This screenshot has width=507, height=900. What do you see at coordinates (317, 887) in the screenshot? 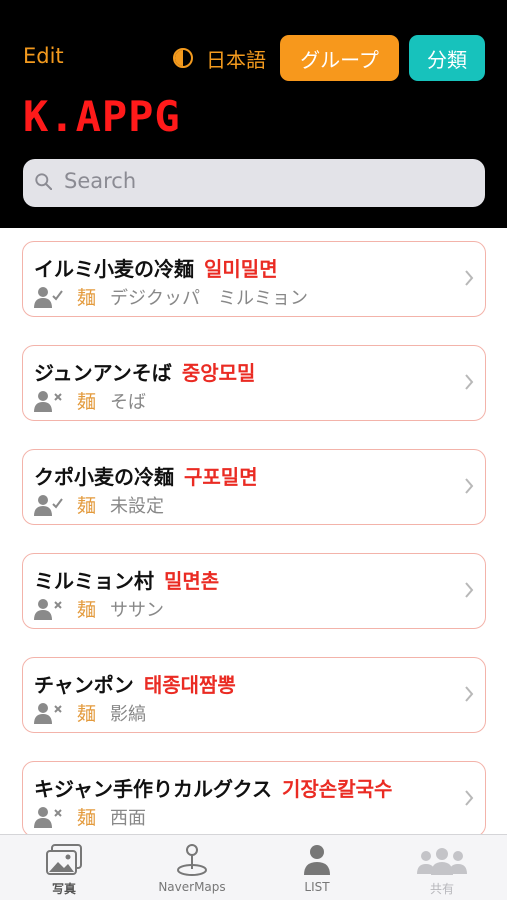
I see `tab-label-list: LIST` at bounding box center [317, 887].